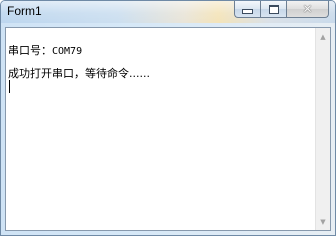  I want to click on scroll-up-arrow-icon: ▲, so click(323, 36).